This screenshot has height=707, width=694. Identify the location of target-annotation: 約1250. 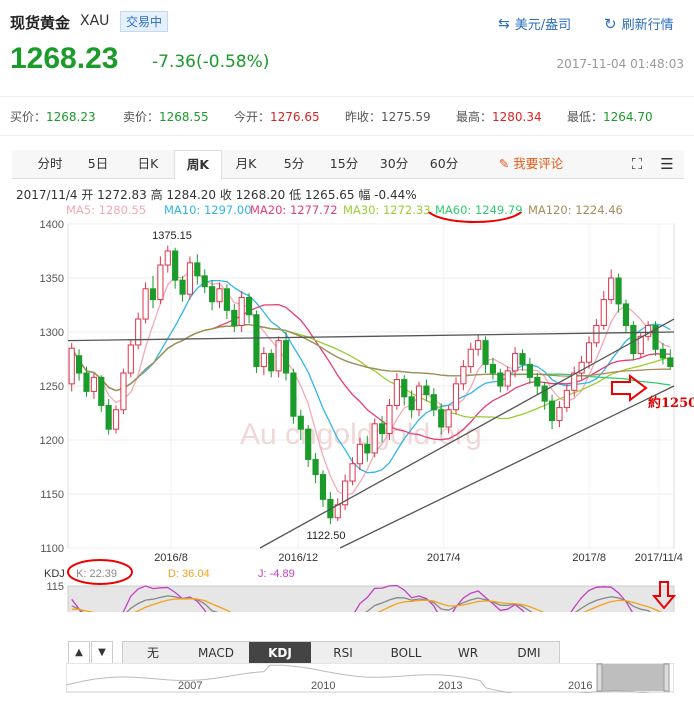
(671, 403).